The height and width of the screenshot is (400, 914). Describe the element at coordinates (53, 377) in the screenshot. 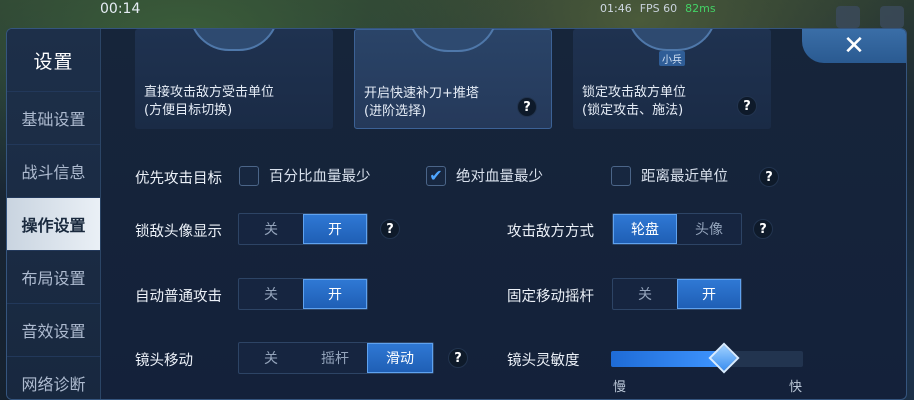

I see `sidebar-item-network: 网络诊断` at that location.